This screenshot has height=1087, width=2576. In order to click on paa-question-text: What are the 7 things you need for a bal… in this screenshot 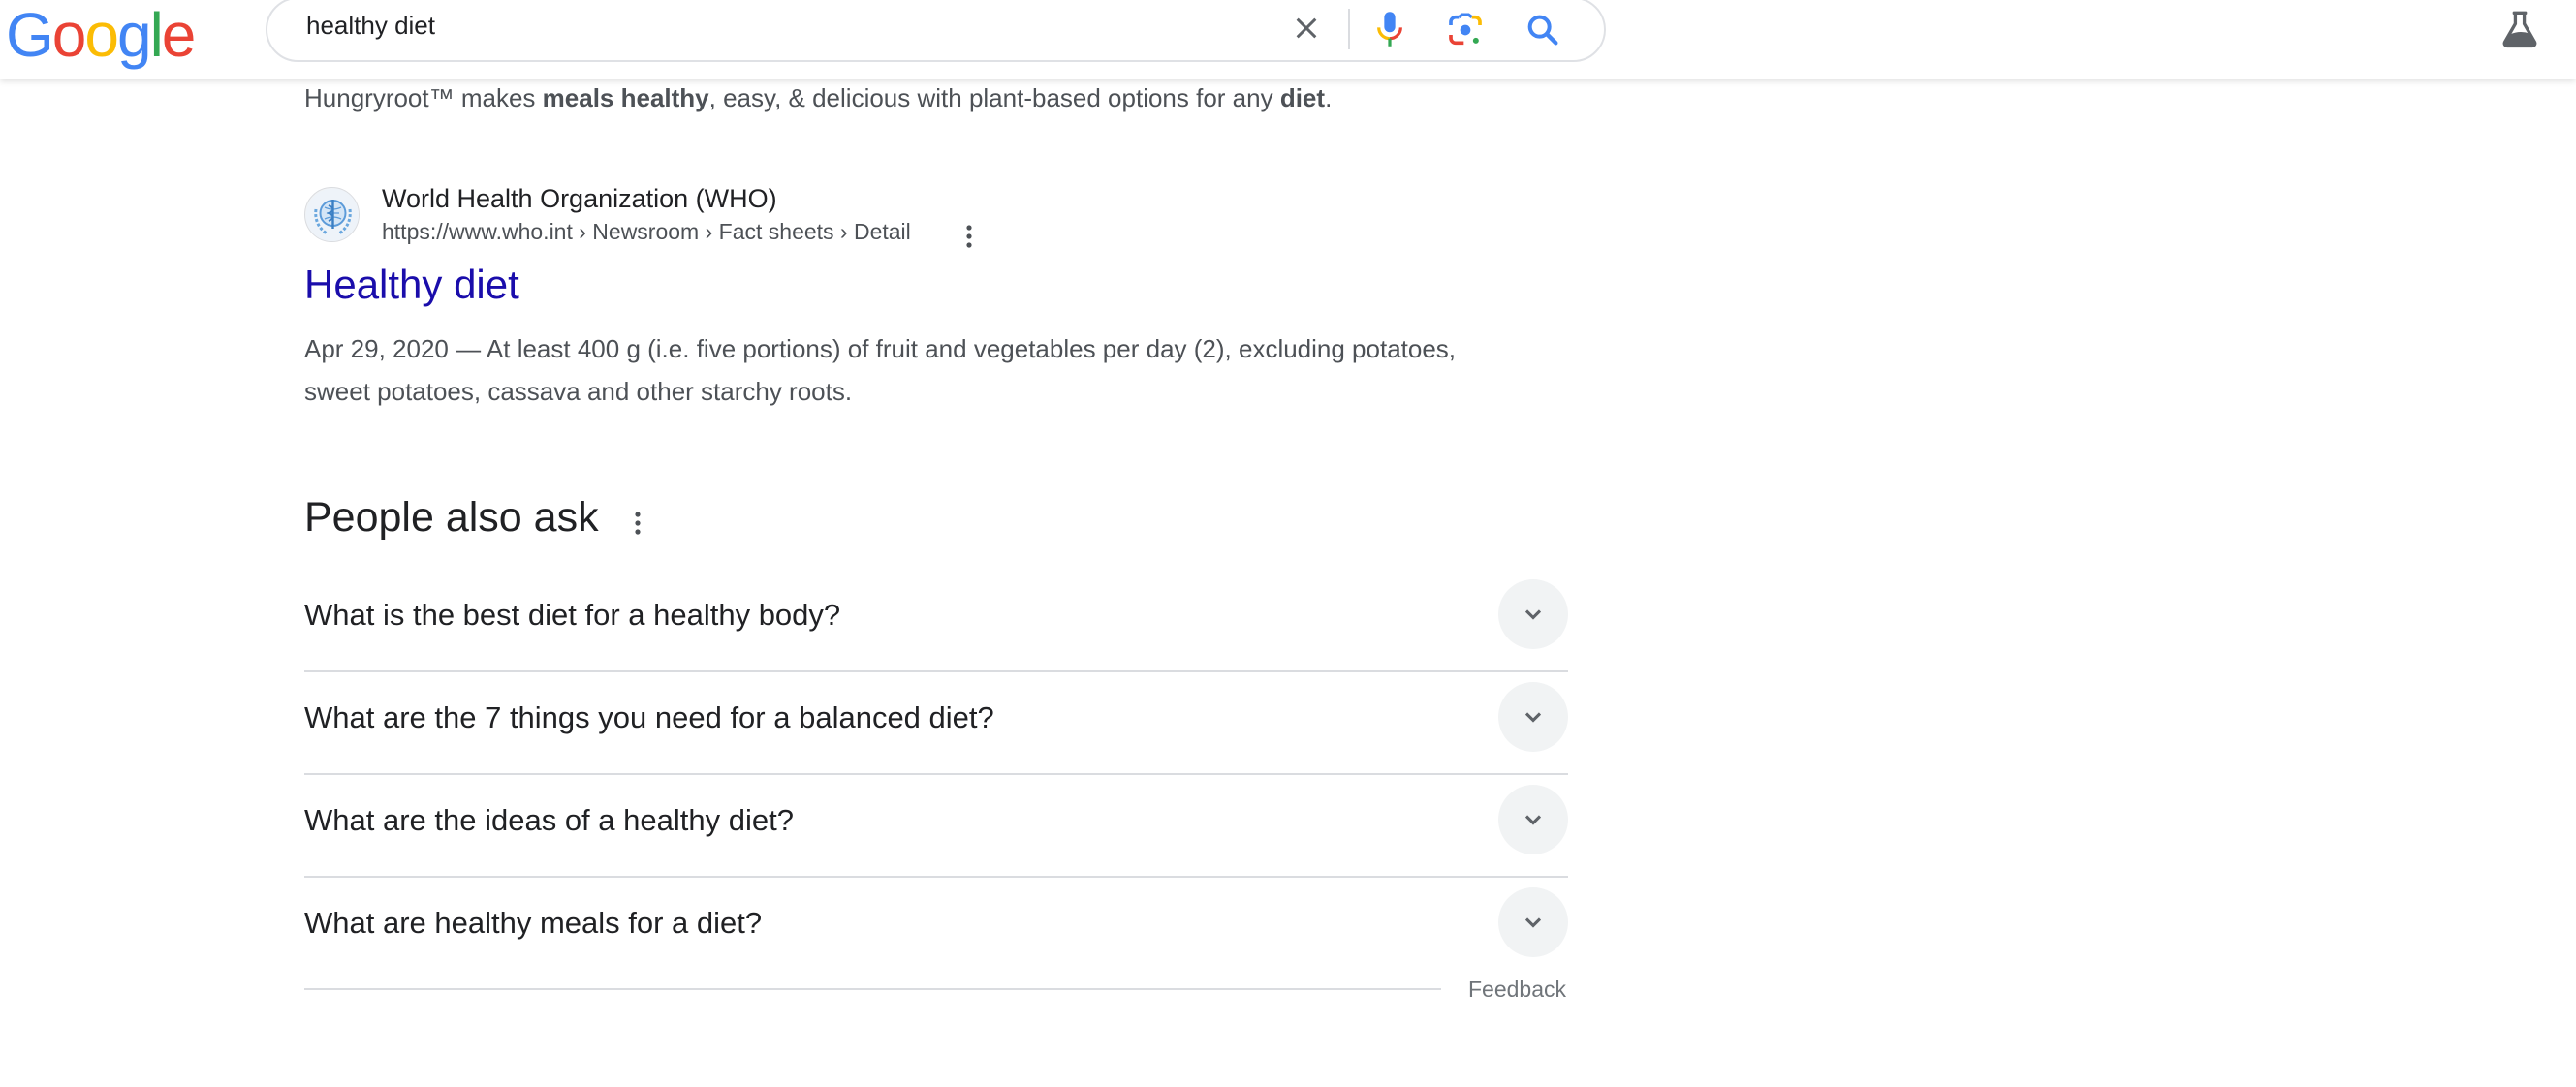, I will do `click(649, 717)`.